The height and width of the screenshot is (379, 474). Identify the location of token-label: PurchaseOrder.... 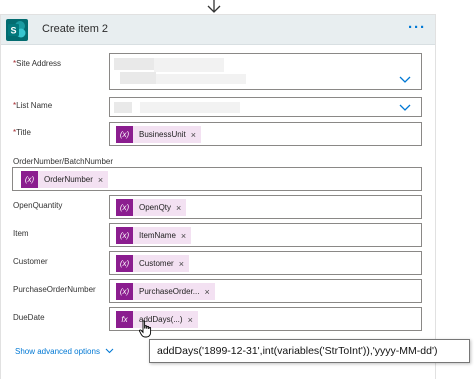
(169, 291).